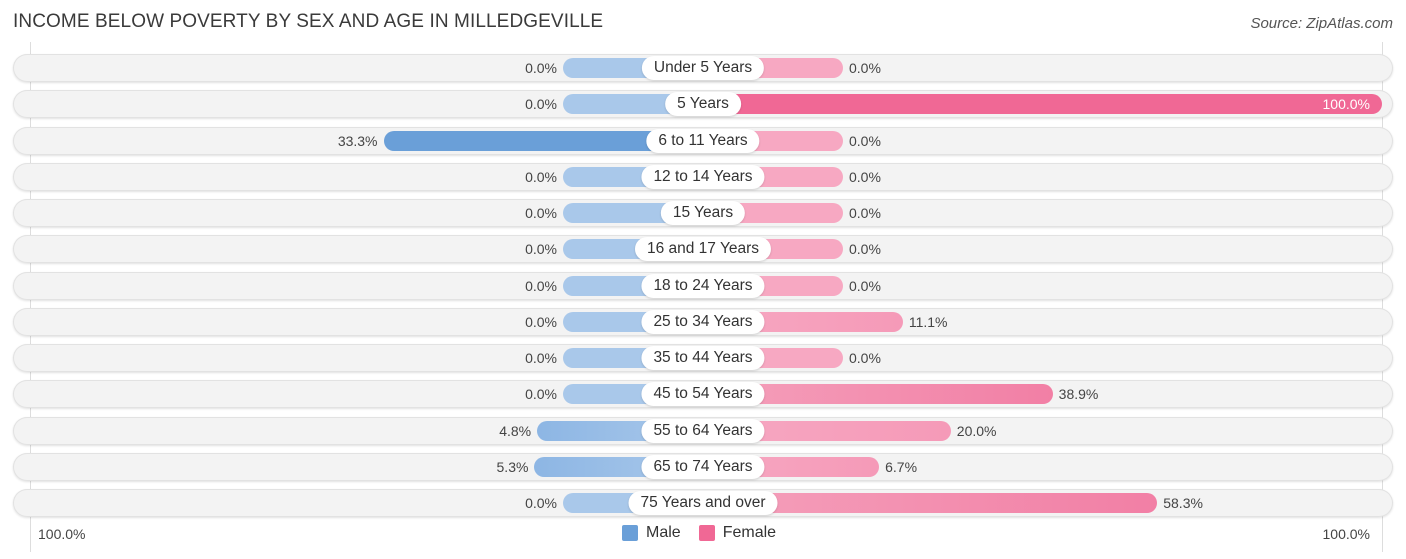  Describe the element at coordinates (703, 140) in the screenshot. I see `category-label: 6 to 11 Years` at that location.